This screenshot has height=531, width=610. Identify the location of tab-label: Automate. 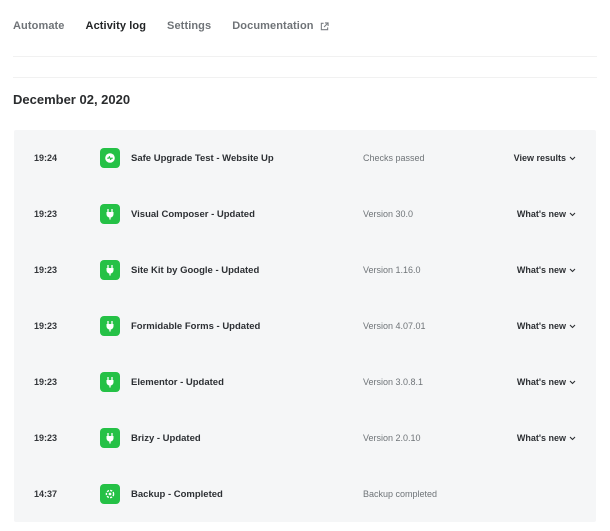
(39, 26).